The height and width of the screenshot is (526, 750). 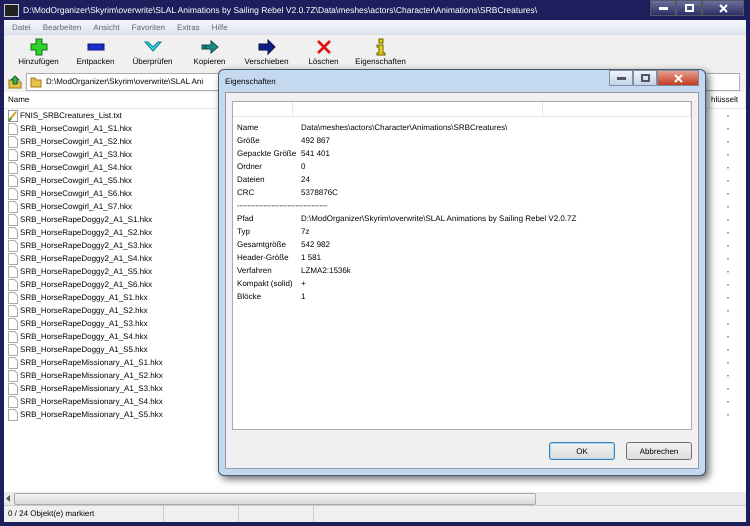 What do you see at coordinates (76, 180) in the screenshot?
I see `file-name: SRB_HorseCowgirl_A1_S5.hkx` at bounding box center [76, 180].